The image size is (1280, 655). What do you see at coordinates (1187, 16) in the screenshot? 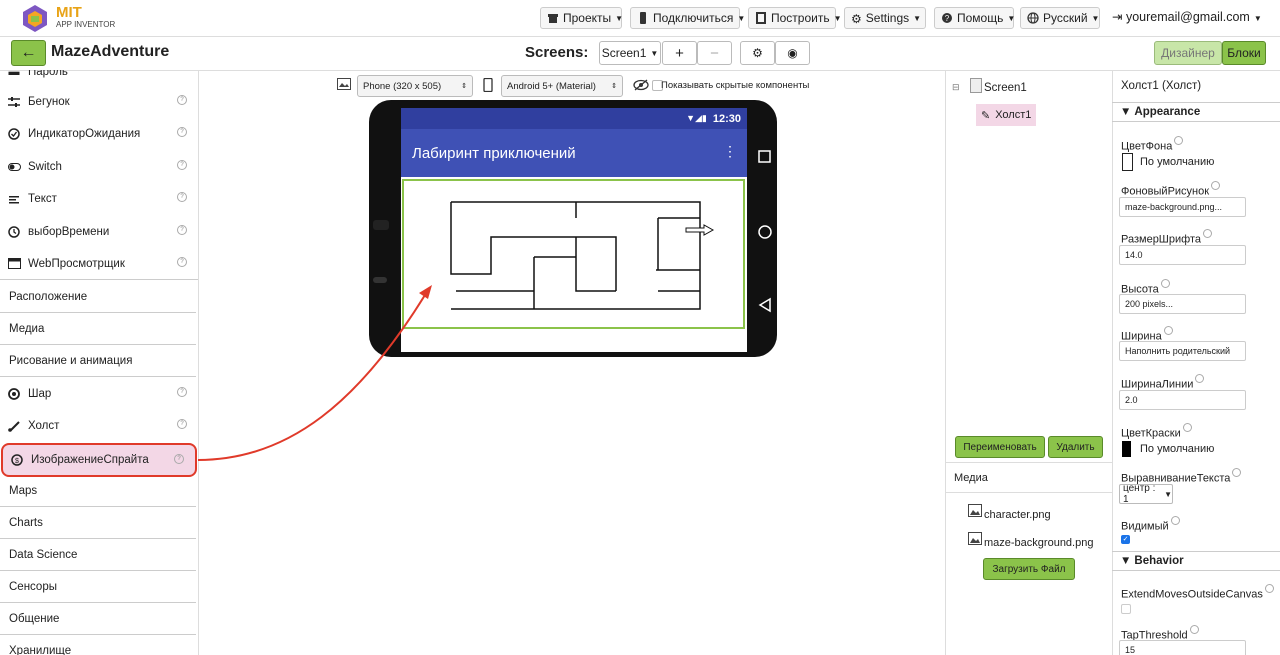
I see `user-menu: ⇥ youremail@gmail.com ▼` at bounding box center [1187, 16].